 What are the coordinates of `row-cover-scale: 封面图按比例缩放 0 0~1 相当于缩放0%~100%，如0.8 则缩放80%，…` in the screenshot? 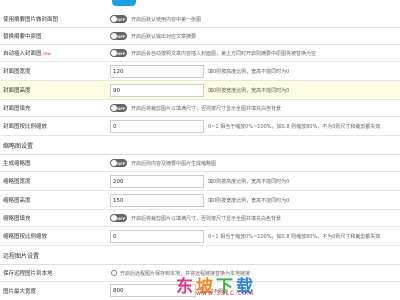 It's located at (200, 126).